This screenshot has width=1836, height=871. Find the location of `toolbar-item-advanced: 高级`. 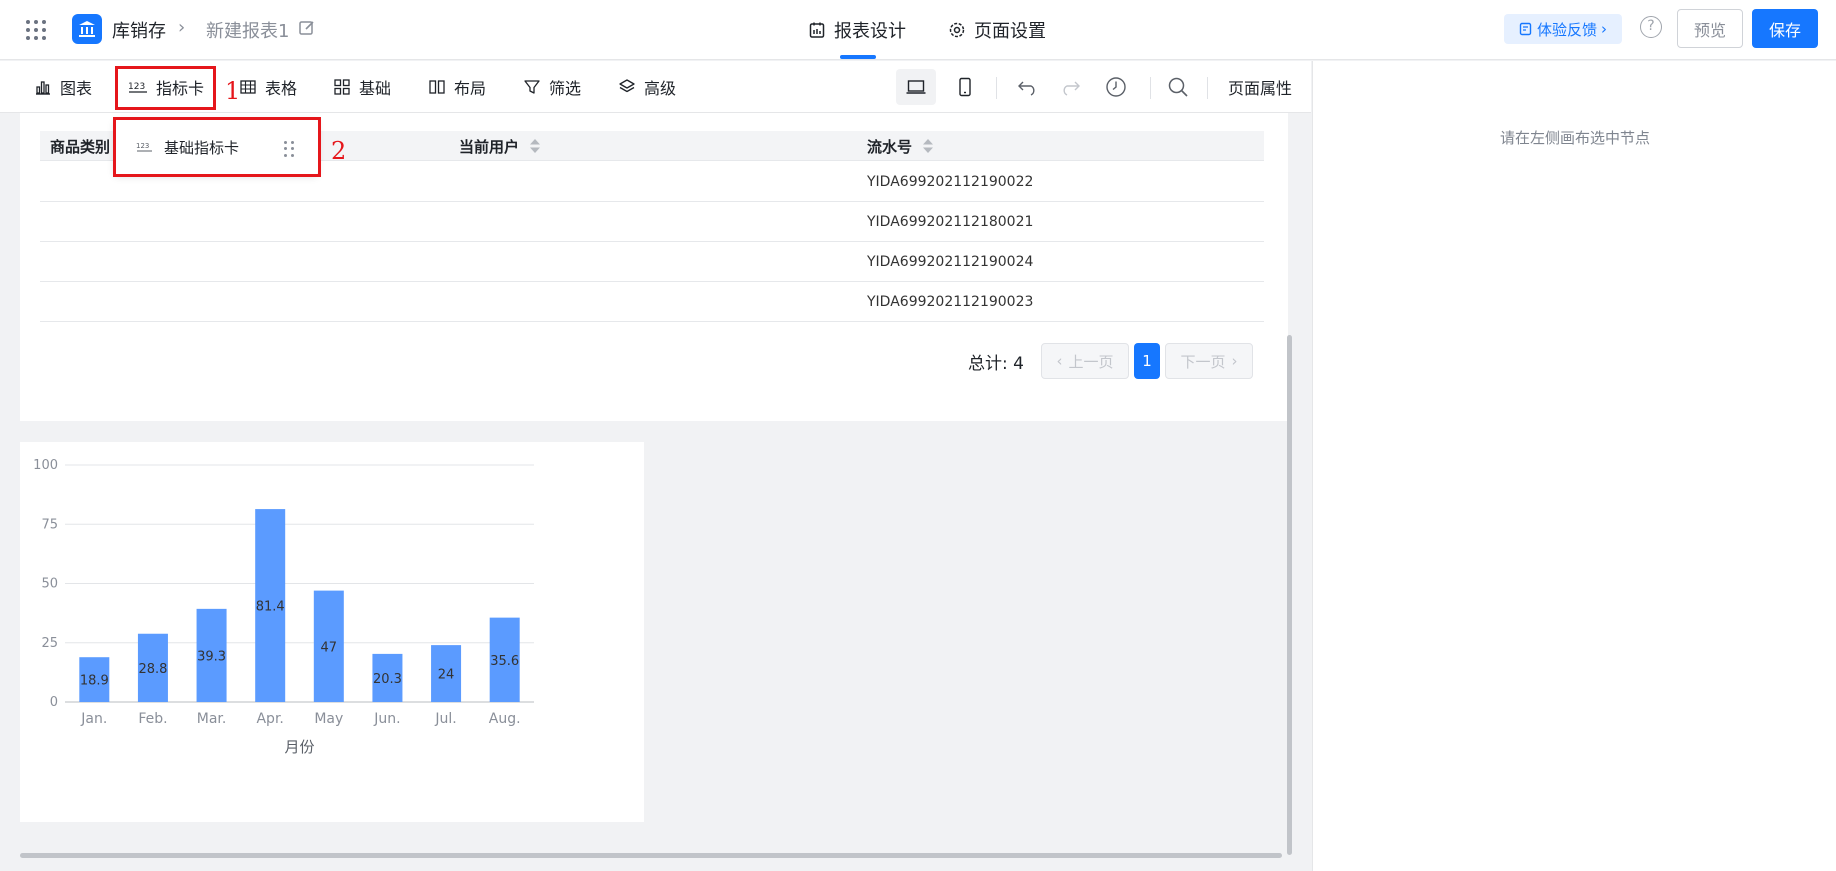

toolbar-item-advanced: 高级 is located at coordinates (647, 87).